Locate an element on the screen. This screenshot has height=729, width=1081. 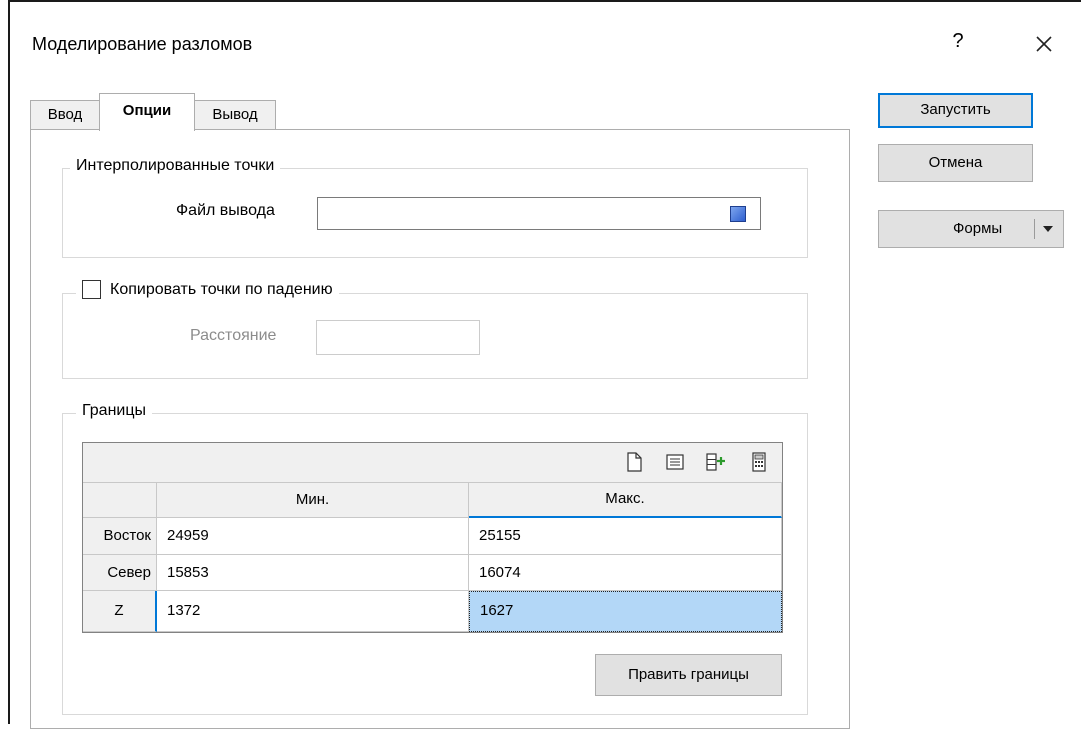
cell-east-min: 24959 is located at coordinates (313, 536).